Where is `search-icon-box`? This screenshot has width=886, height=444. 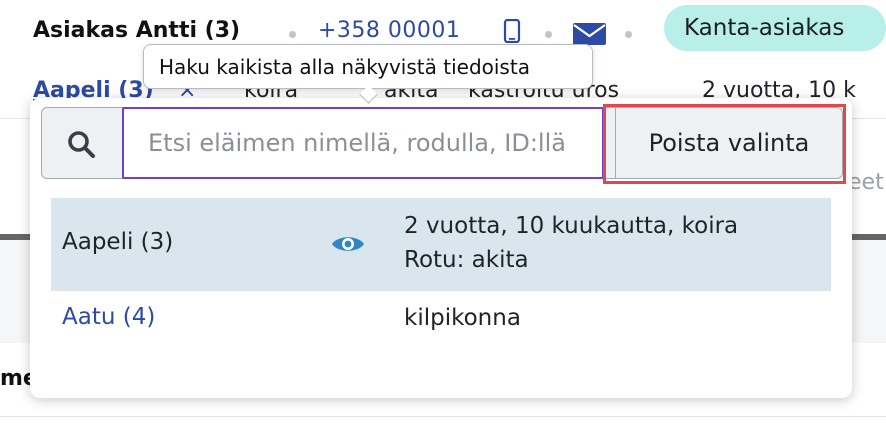 search-icon-box is located at coordinates (82, 143).